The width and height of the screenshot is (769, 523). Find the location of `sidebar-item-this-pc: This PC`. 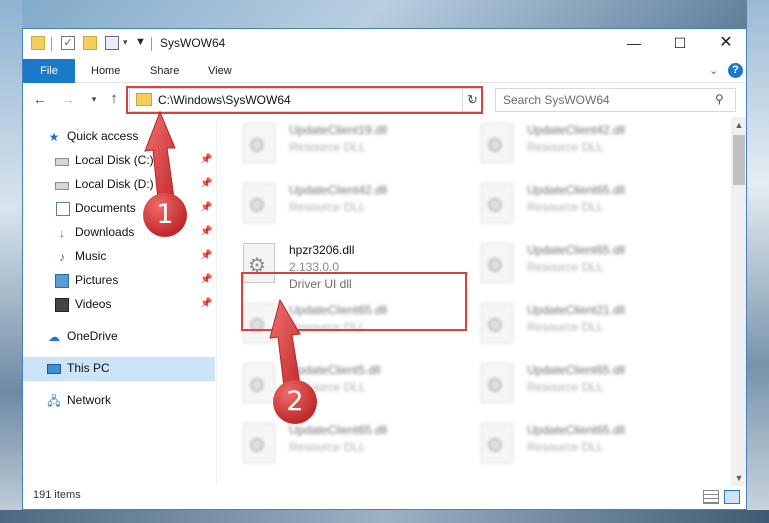

sidebar-item-this-pc: This PC is located at coordinates (119, 369).